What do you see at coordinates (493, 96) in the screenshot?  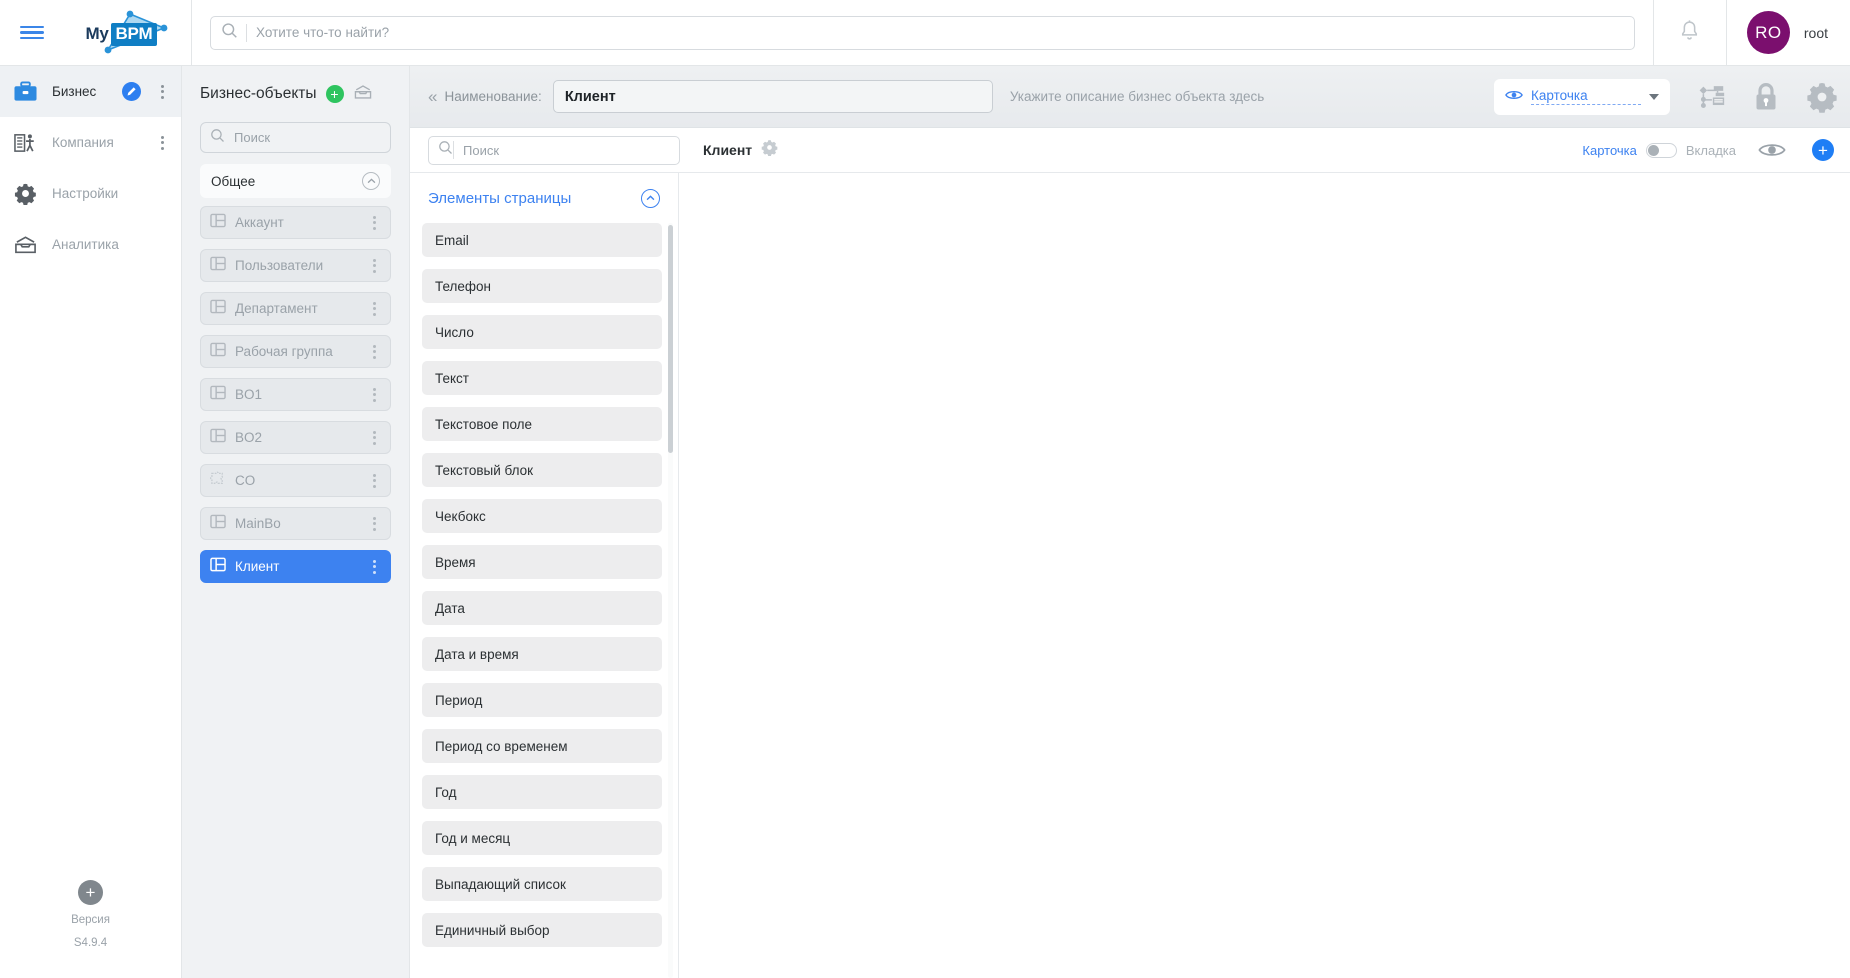 I see `name-label: Наименование:` at bounding box center [493, 96].